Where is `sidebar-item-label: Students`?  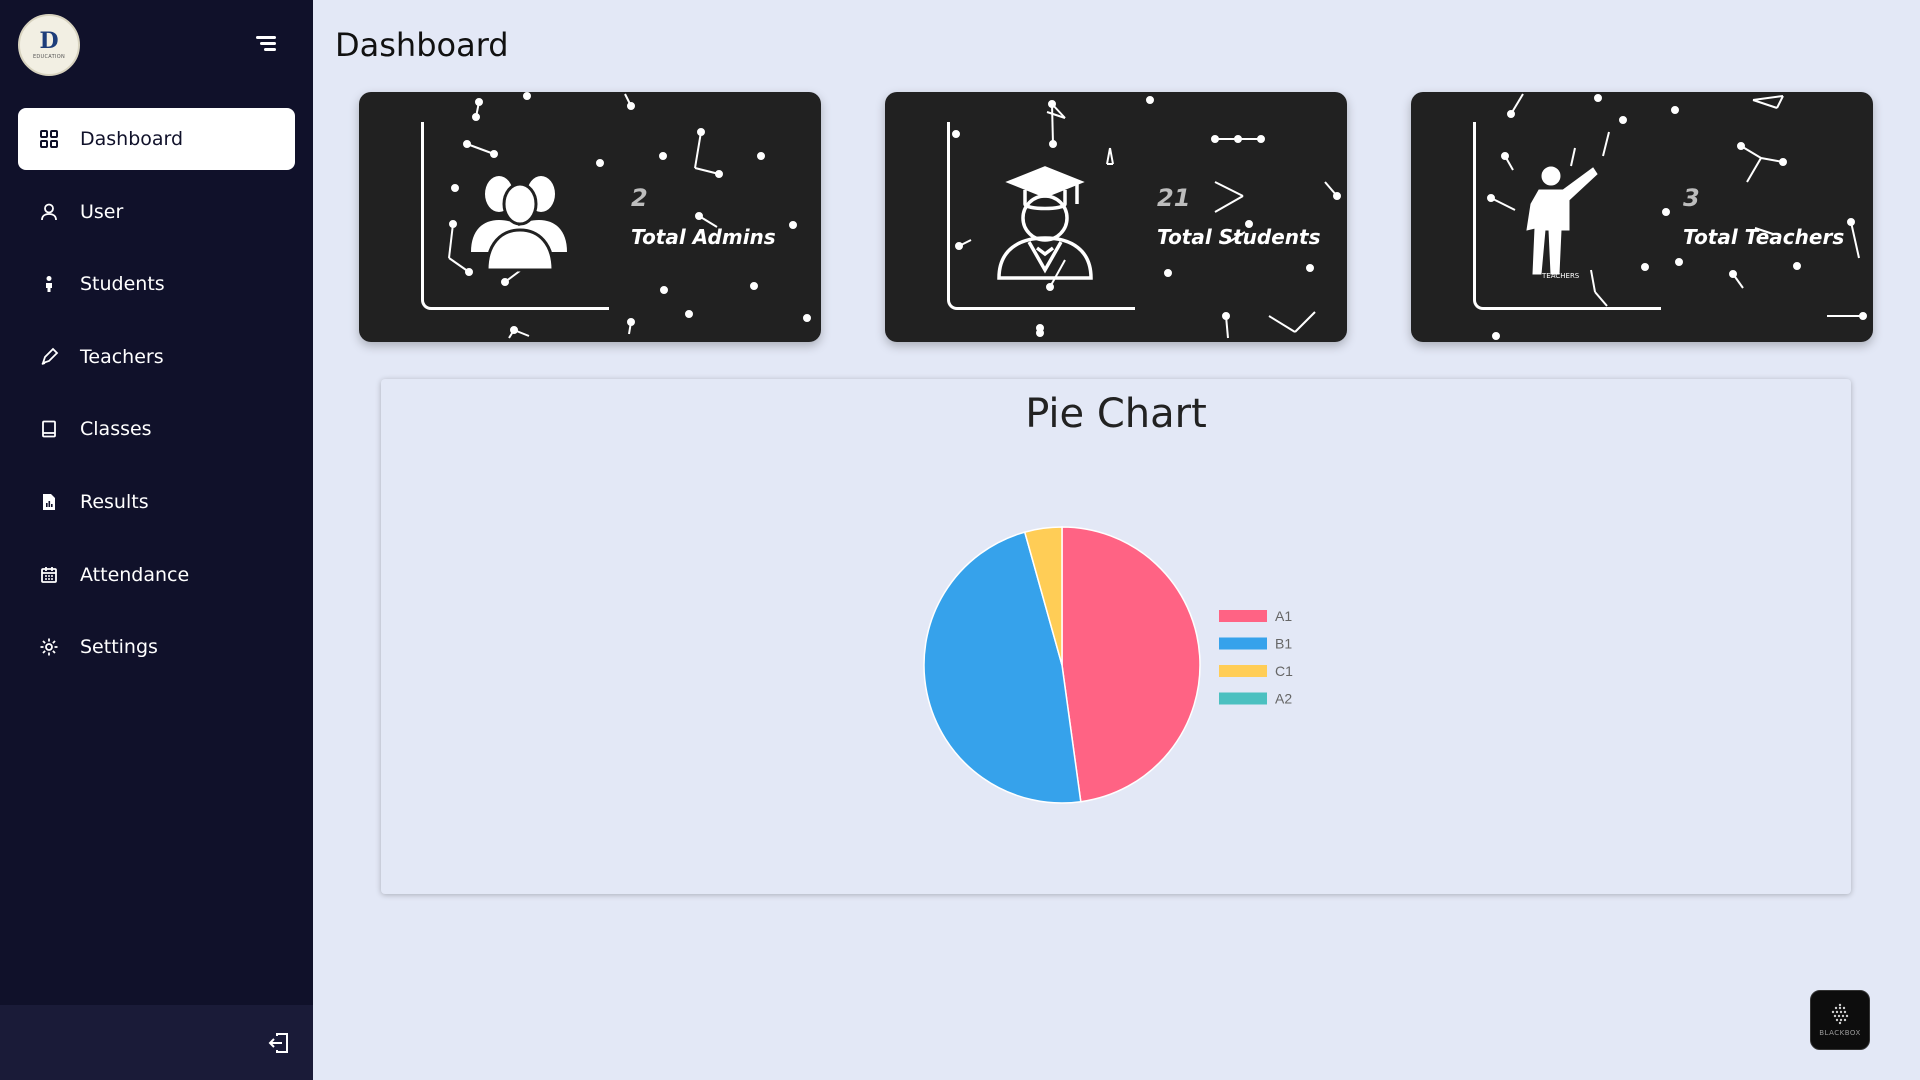 sidebar-item-label: Students is located at coordinates (122, 284).